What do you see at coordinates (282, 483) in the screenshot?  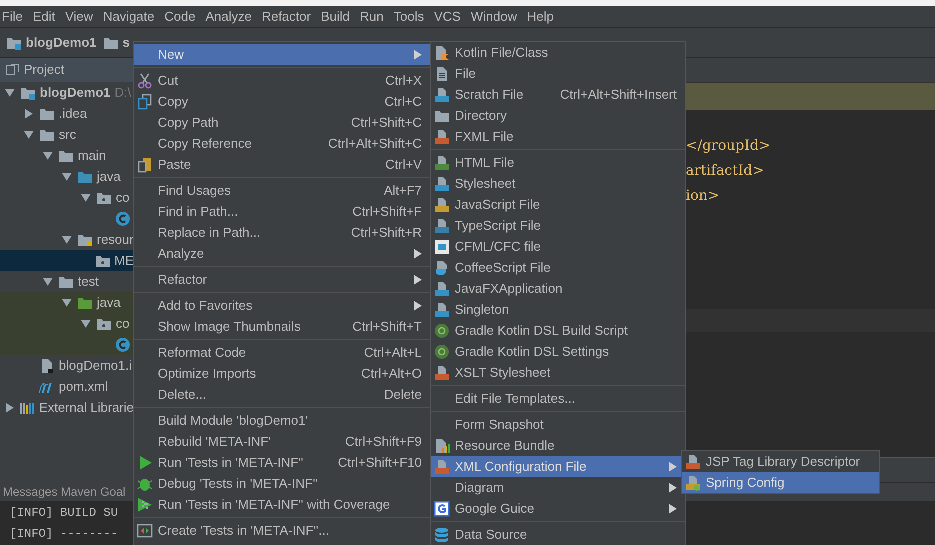 I see `menu-item: Debug 'Tests in 'META-INF''` at bounding box center [282, 483].